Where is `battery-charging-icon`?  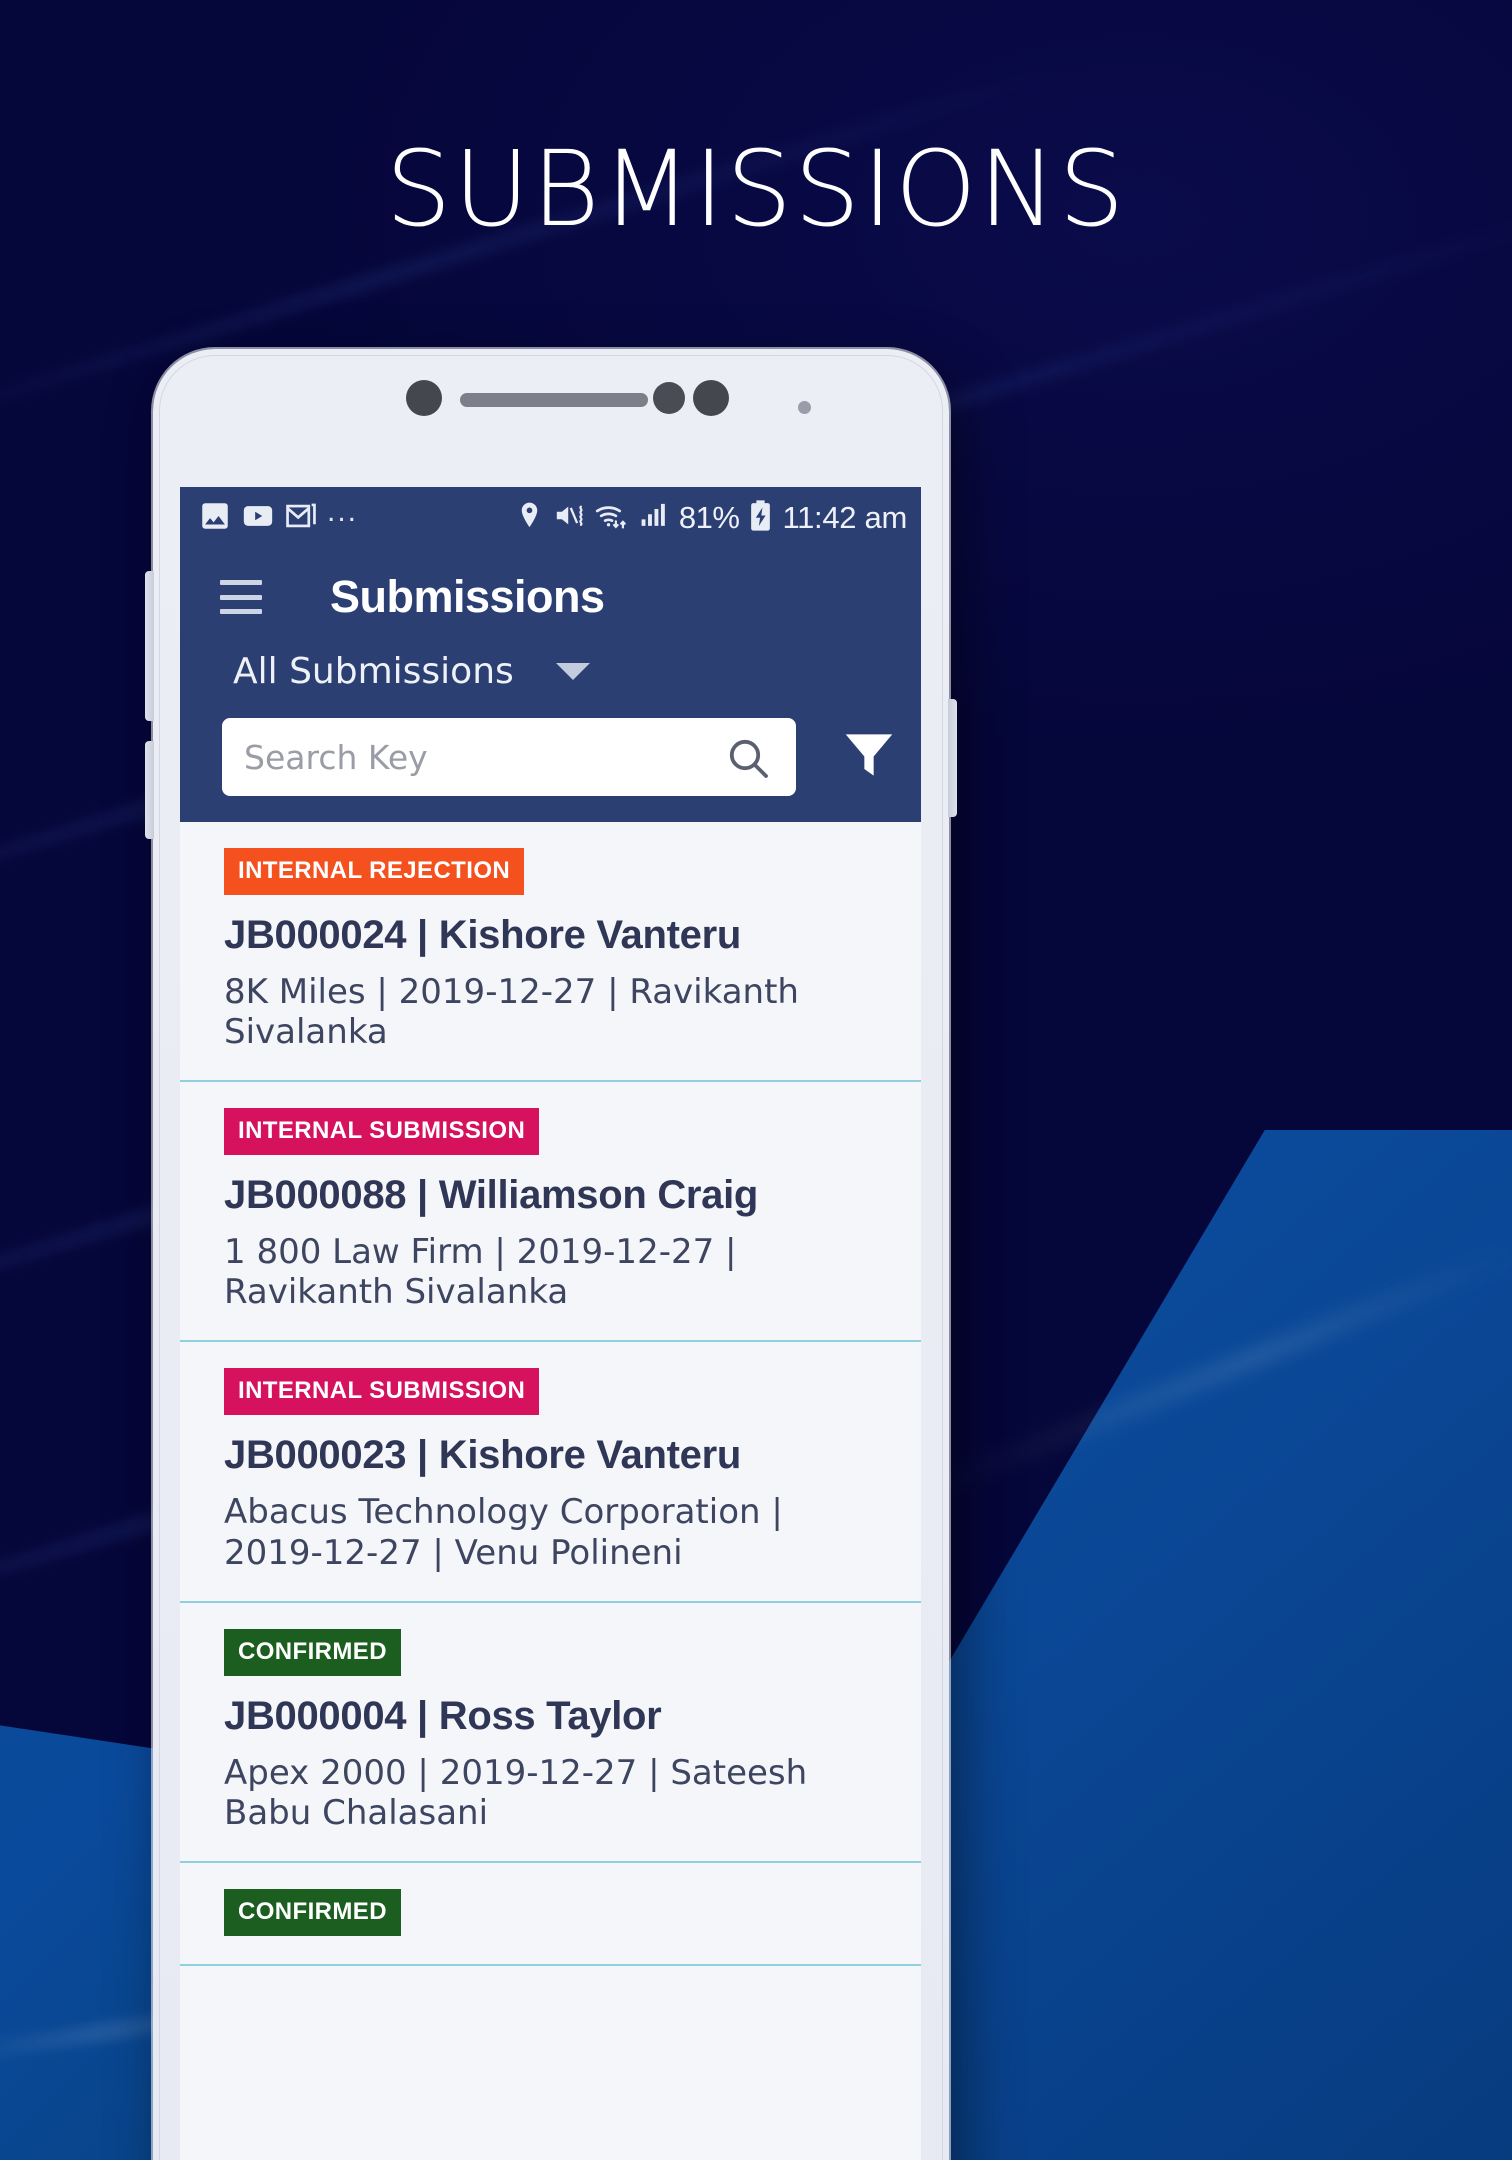 battery-charging-icon is located at coordinates (760, 518).